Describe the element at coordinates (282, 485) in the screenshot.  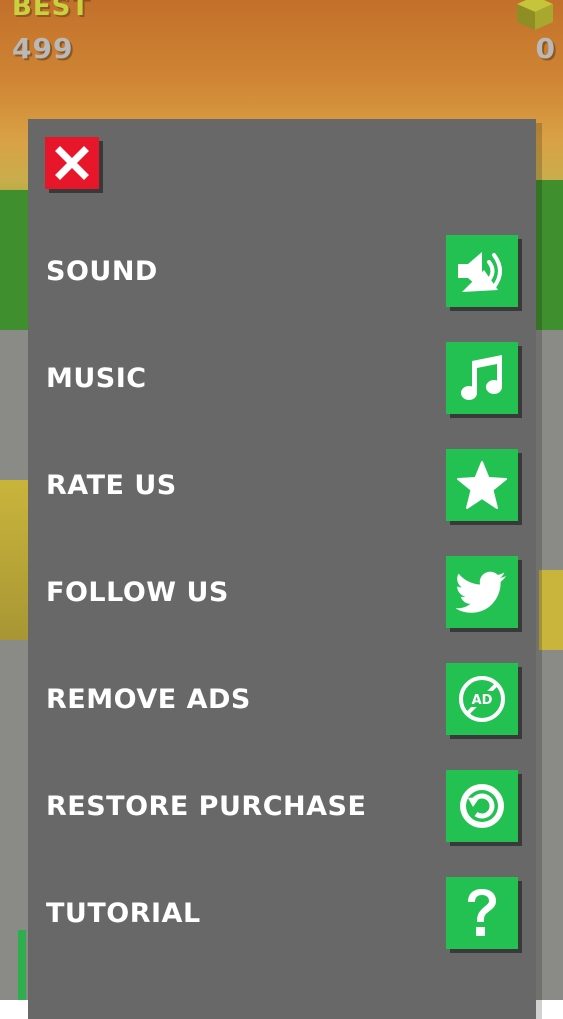
I see `menu-row-rate-us: RATE US` at that location.